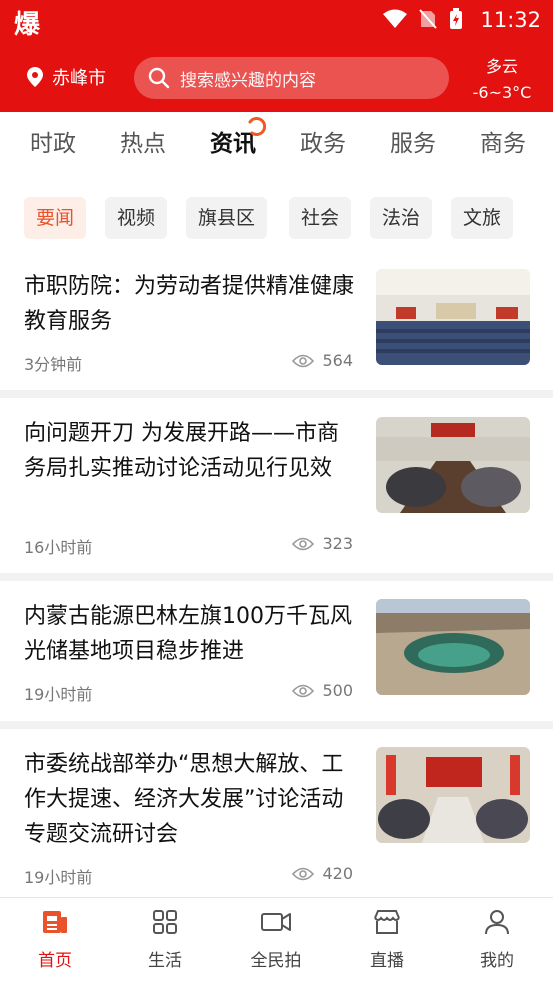 This screenshot has width=553, height=984. What do you see at coordinates (276, 141) in the screenshot?
I see `category-tabs: 时政 热点 资讯 政务 服务 商务` at bounding box center [276, 141].